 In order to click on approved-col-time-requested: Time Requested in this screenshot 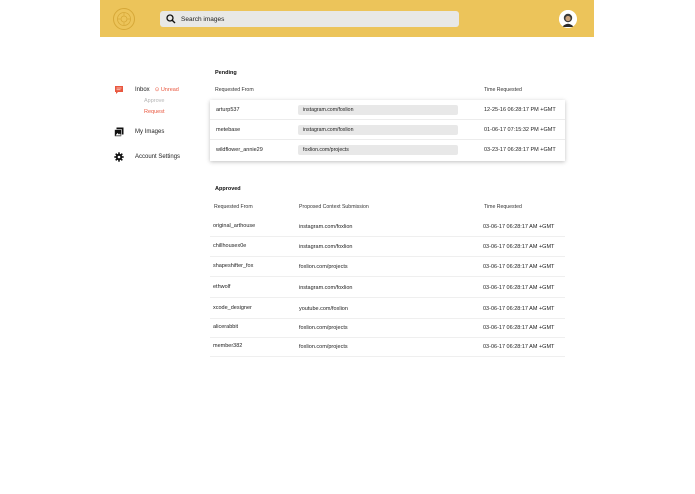, I will do `click(503, 207)`.